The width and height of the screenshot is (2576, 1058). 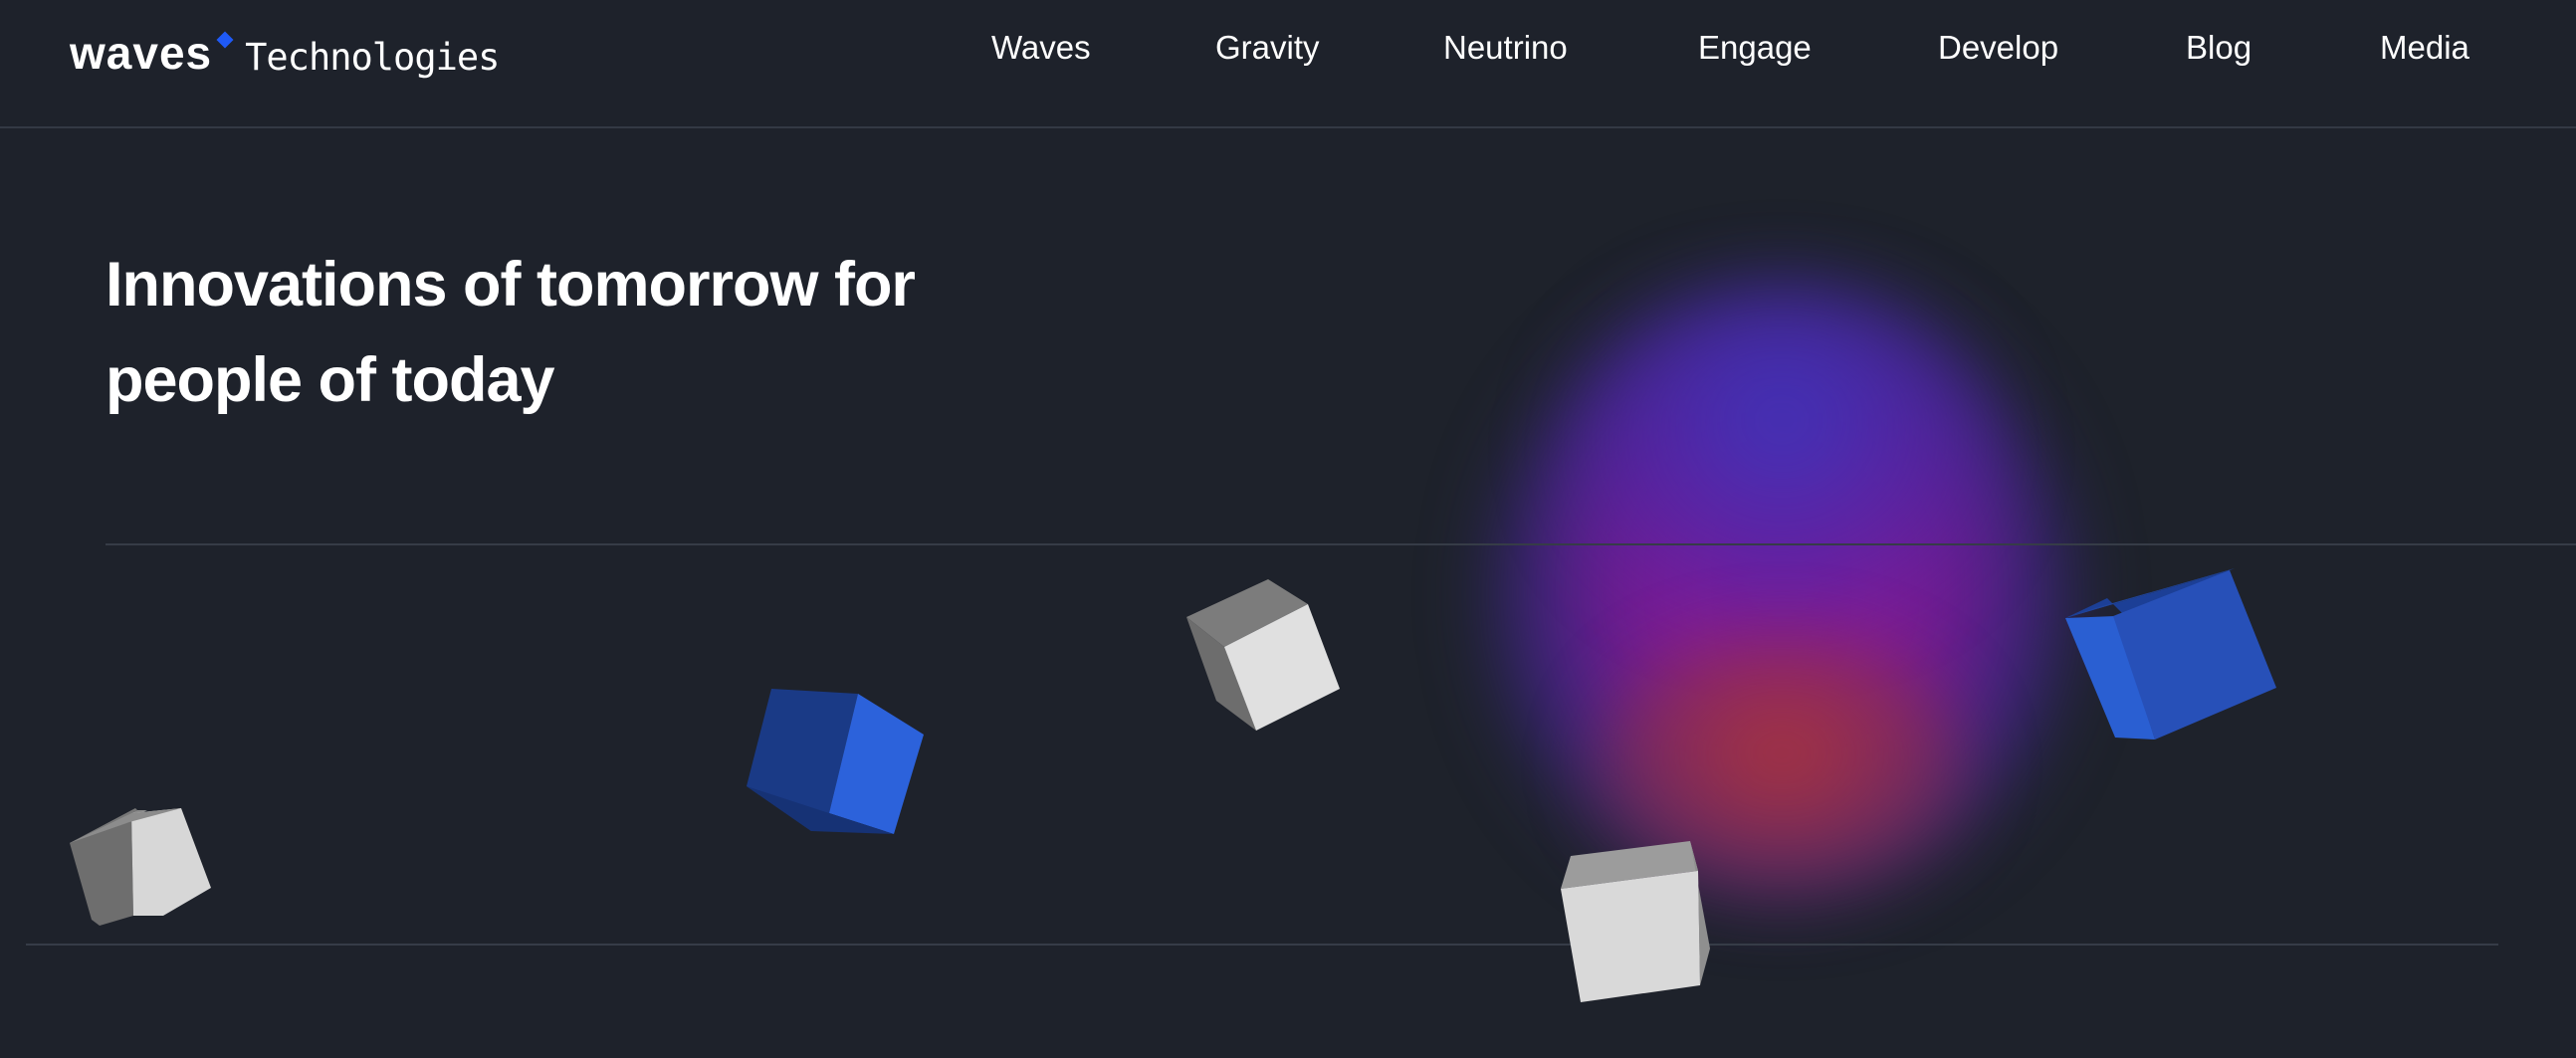 I want to click on logo: waves Technologies, so click(x=285, y=47).